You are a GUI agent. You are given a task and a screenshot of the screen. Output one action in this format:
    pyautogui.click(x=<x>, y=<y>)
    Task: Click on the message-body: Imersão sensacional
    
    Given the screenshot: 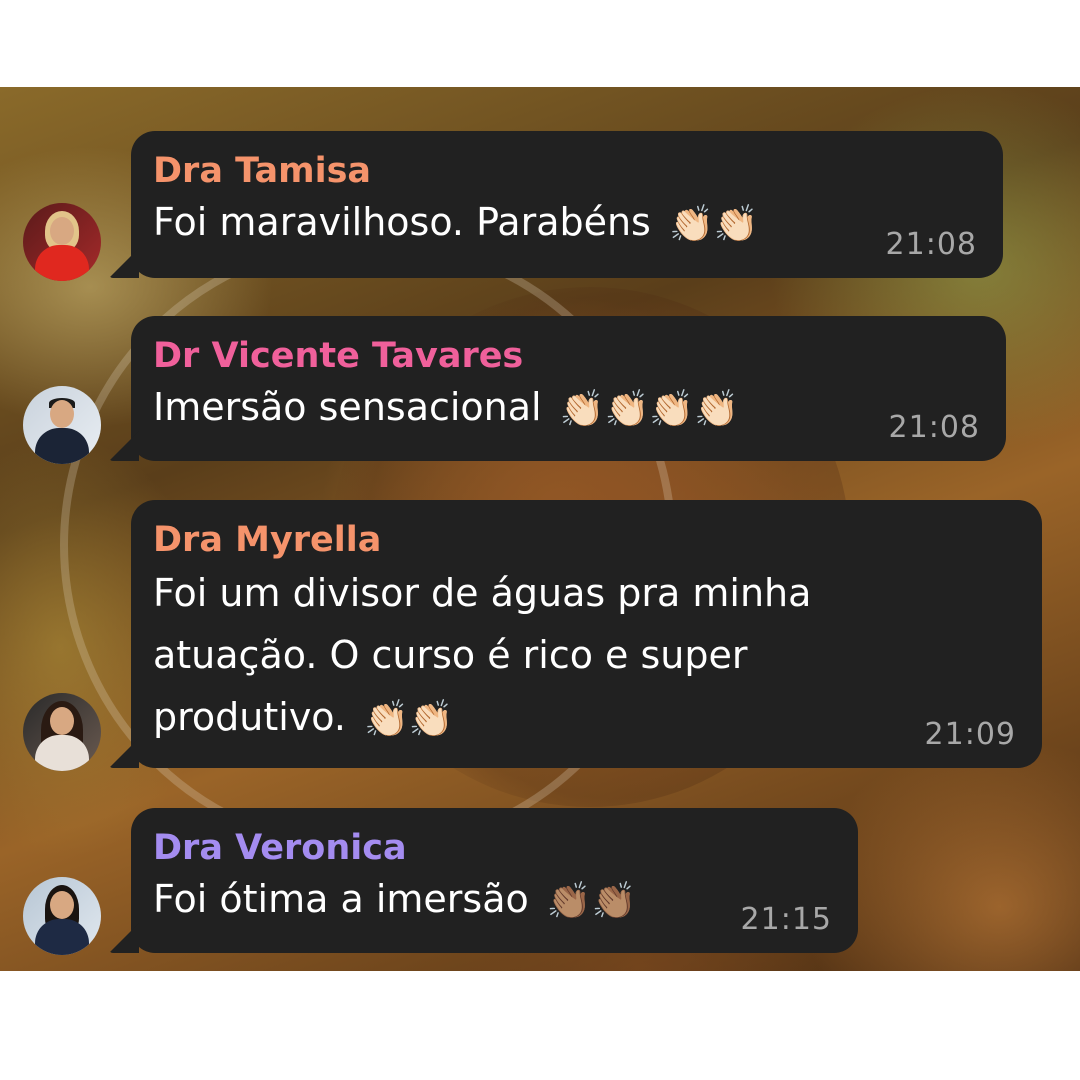 What is the action you would take?
    pyautogui.click(x=347, y=407)
    